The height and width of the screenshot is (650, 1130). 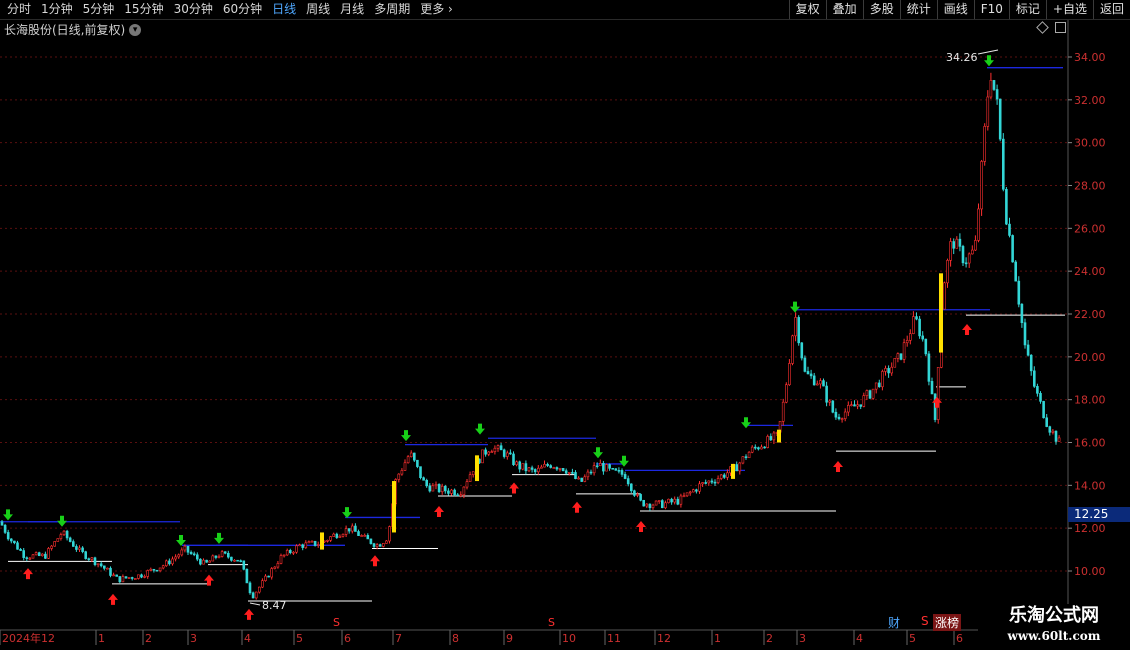 What do you see at coordinates (1090, 271) in the screenshot?
I see `ytick-label-7: 24.00` at bounding box center [1090, 271].